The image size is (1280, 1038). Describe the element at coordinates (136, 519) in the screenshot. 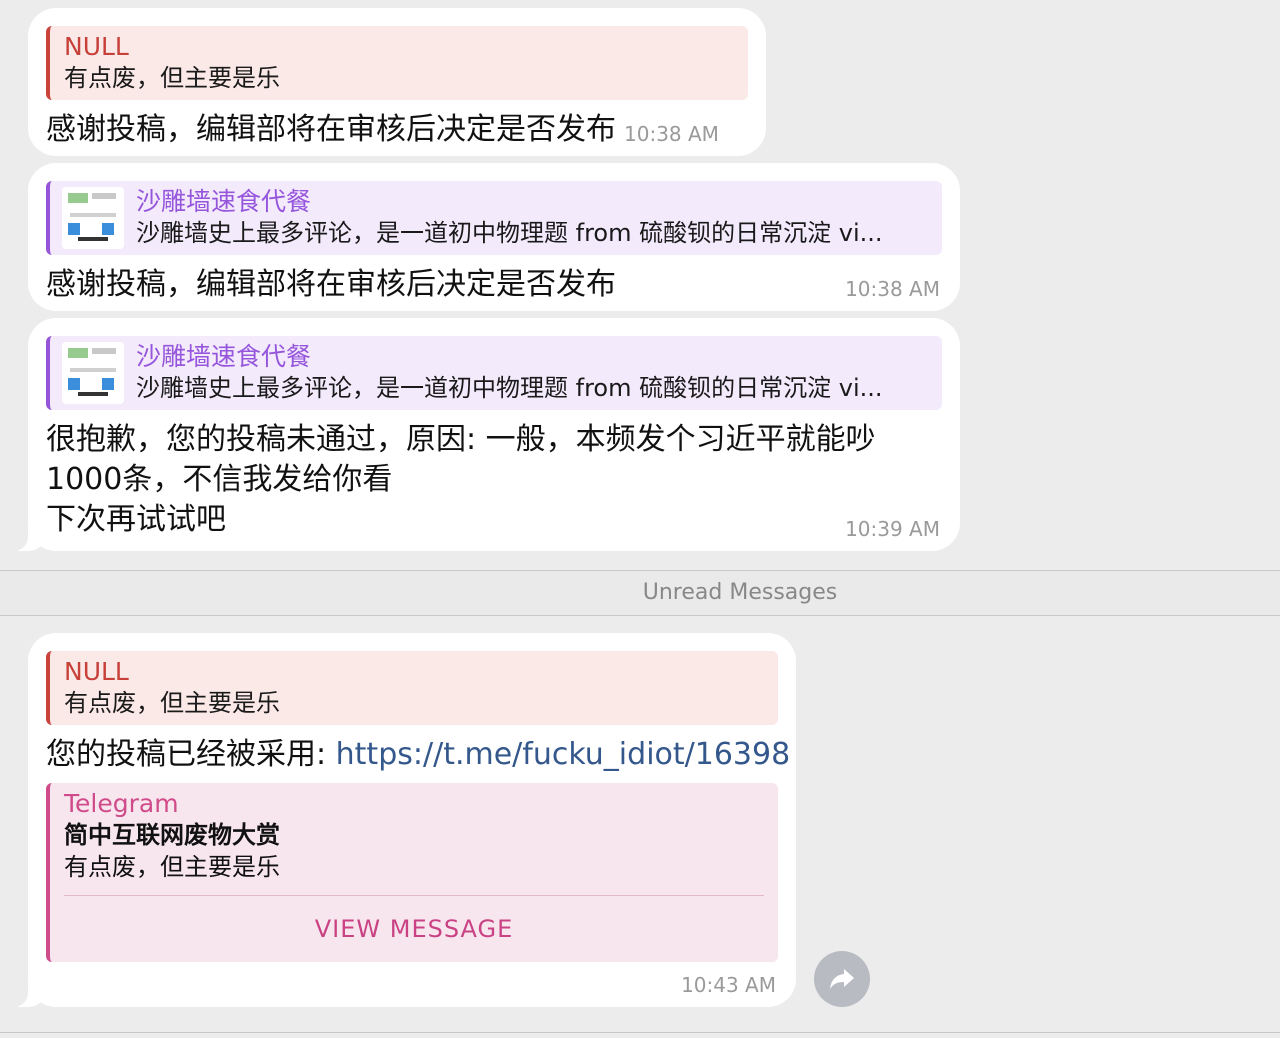

I see `message-line: 下次再试试吧` at that location.